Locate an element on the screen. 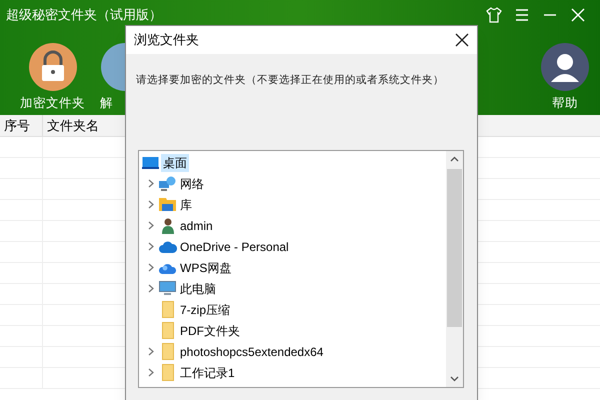  window-title: 超级秘密文件夹（试用版） is located at coordinates (84, 15).